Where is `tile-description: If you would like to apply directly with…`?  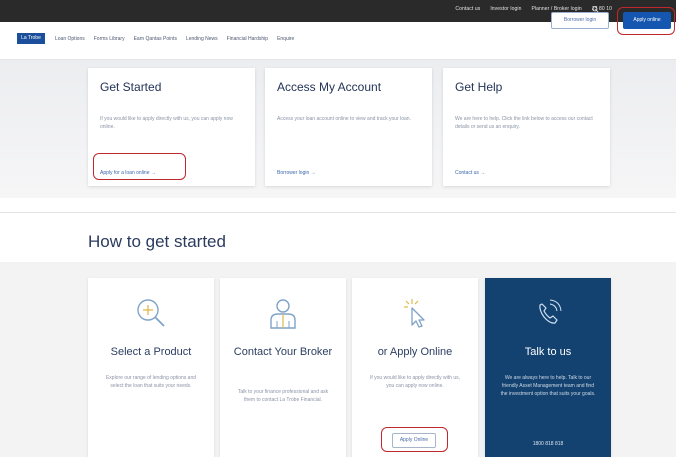 tile-description: If you would like to apply directly with… is located at coordinates (415, 382).